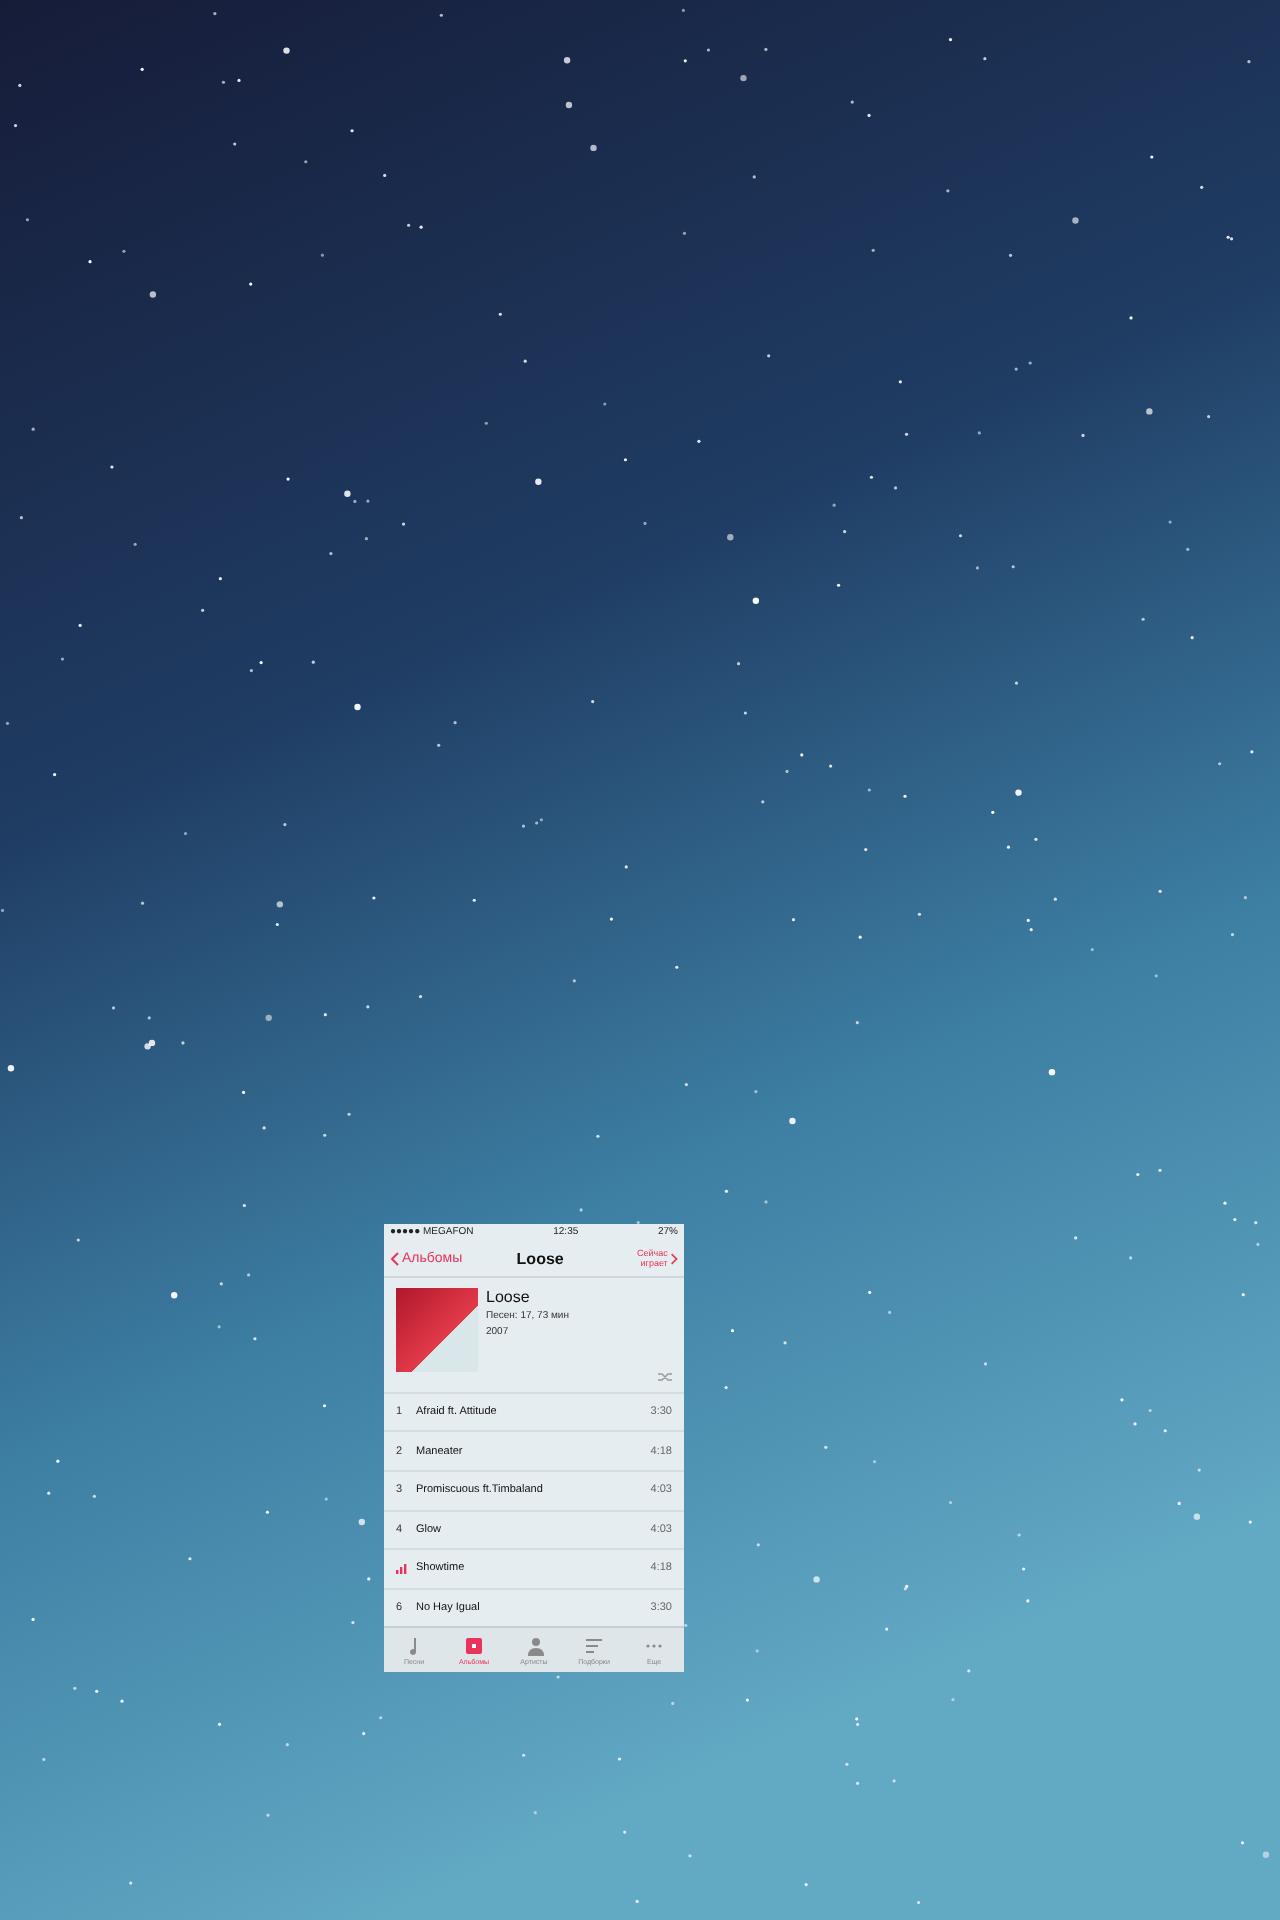 The height and width of the screenshot is (1920, 1280). What do you see at coordinates (402, 1568) in the screenshot?
I see `equalizer-icon` at bounding box center [402, 1568].